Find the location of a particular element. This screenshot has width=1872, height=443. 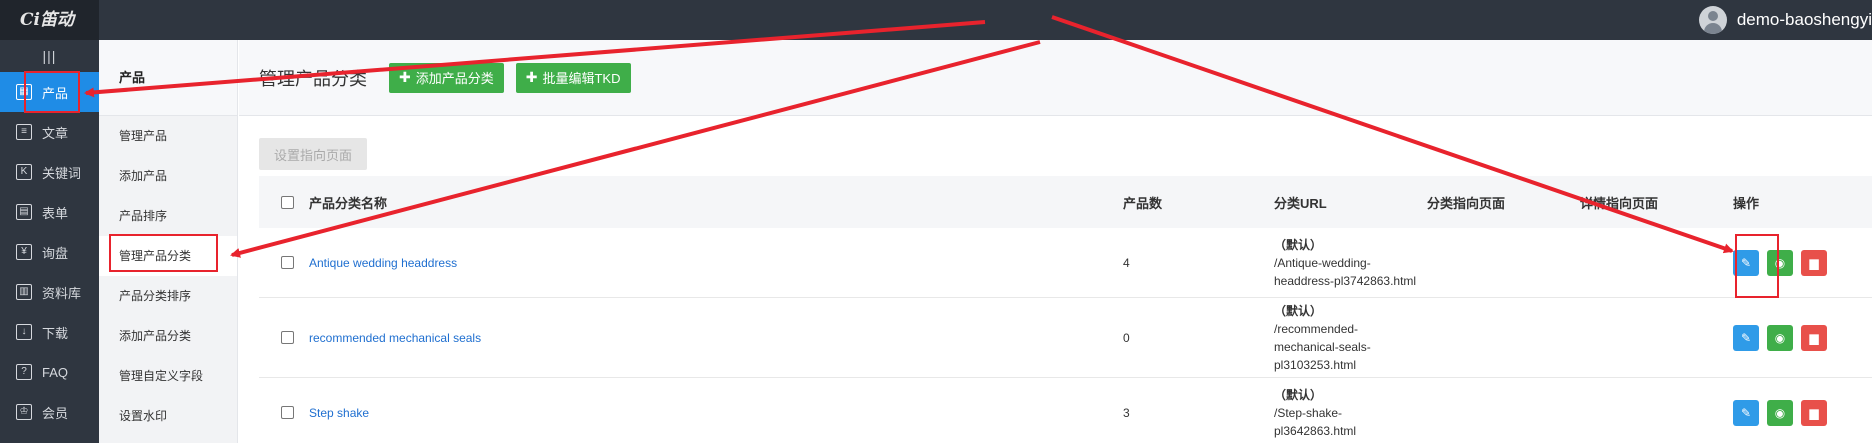

highlight-manage-category is located at coordinates (163, 253).